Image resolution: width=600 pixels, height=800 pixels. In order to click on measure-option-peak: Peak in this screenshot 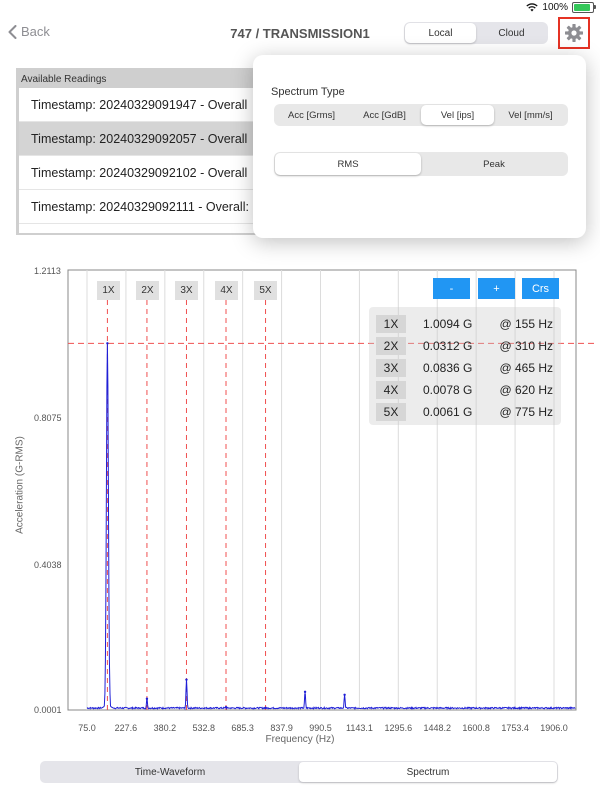, I will do `click(494, 164)`.